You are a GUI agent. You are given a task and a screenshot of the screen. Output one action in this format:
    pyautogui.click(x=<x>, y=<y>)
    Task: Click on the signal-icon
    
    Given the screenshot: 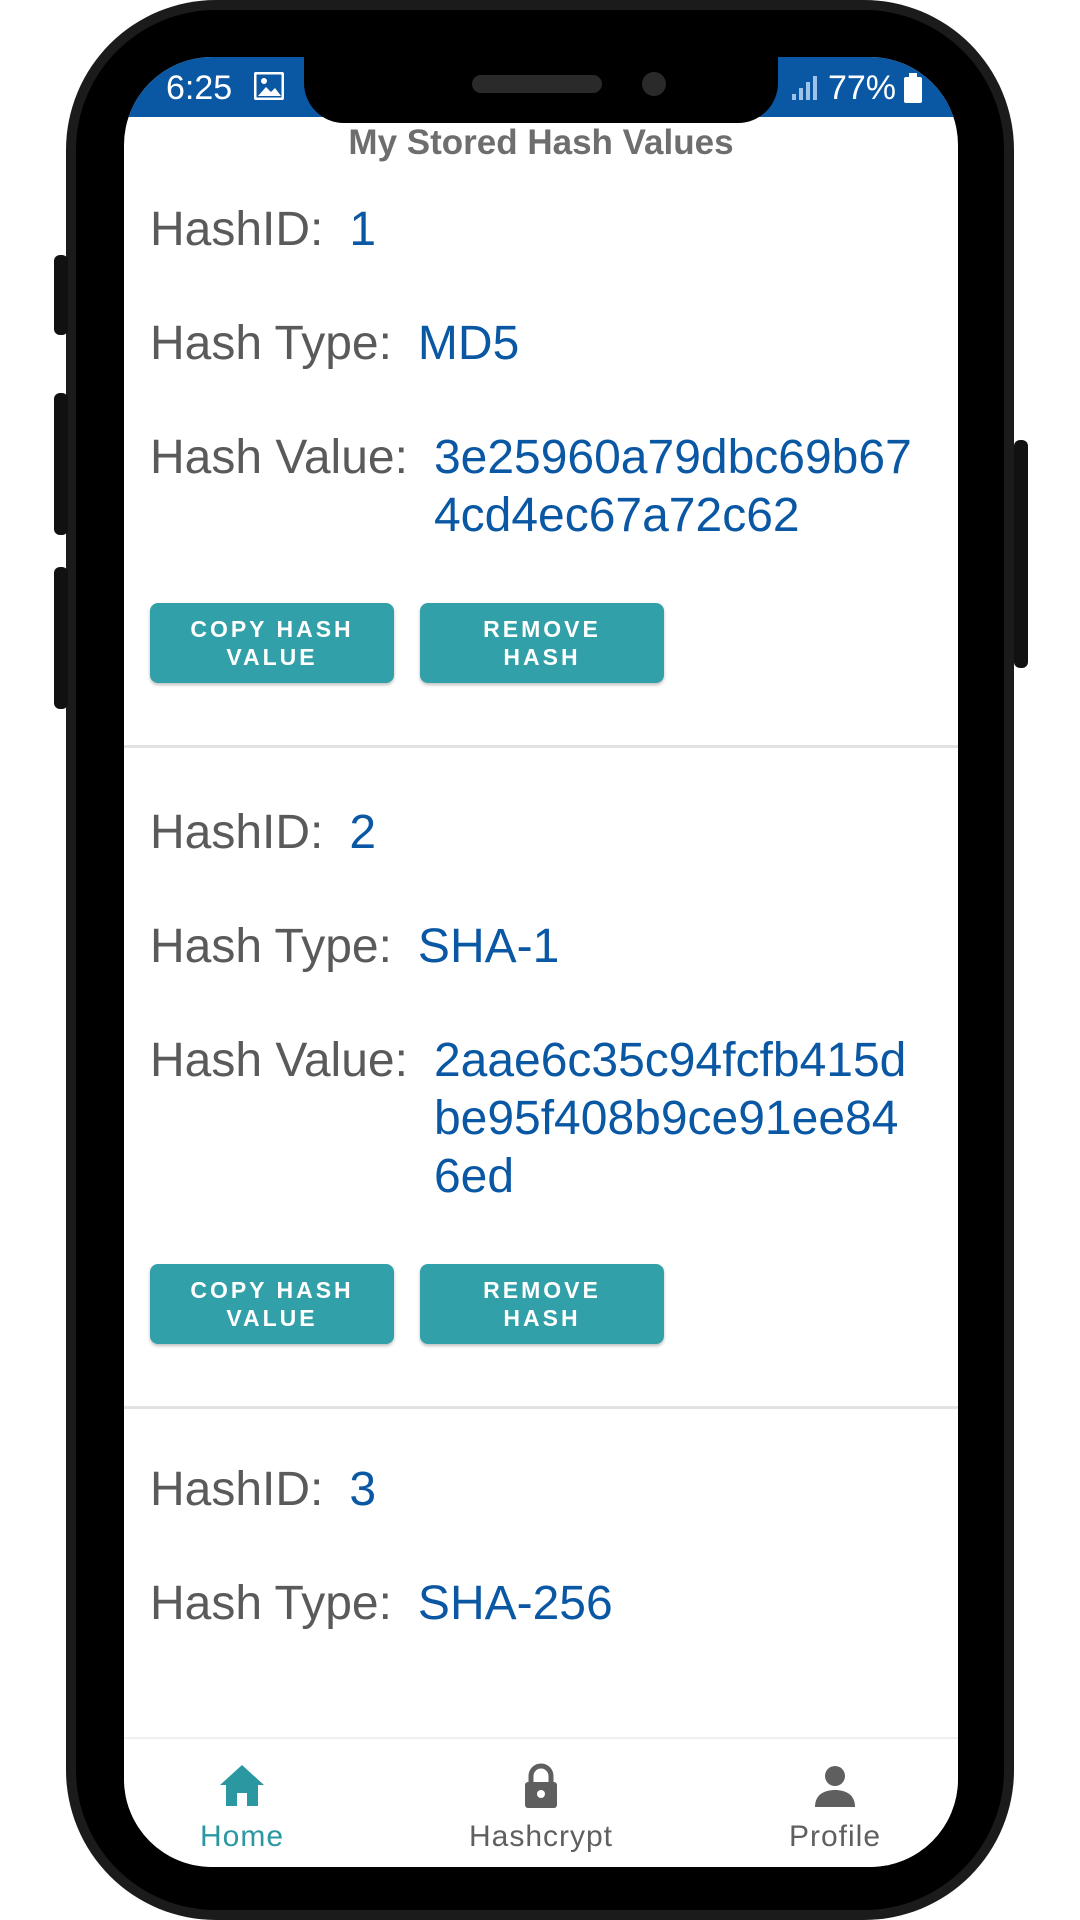 What is the action you would take?
    pyautogui.click(x=804, y=88)
    